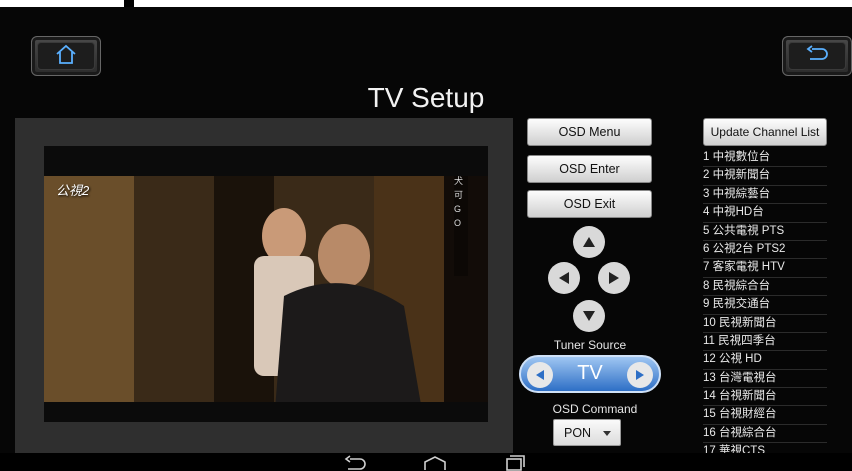 The height and width of the screenshot is (471, 852). I want to click on channel-item: 4 中視HD台, so click(765, 213).